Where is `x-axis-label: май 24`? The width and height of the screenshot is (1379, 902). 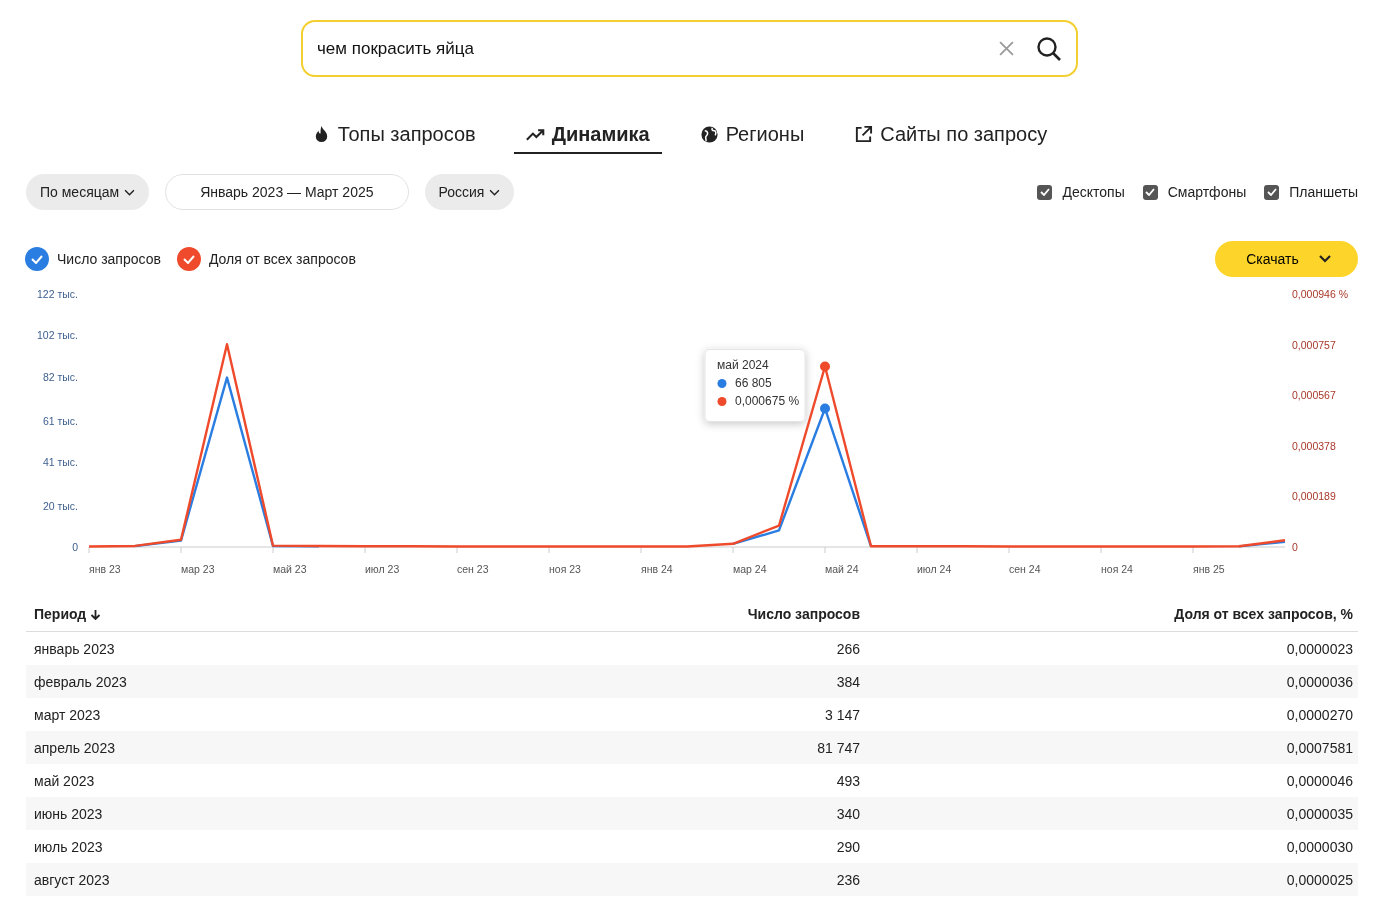 x-axis-label: май 24 is located at coordinates (842, 569).